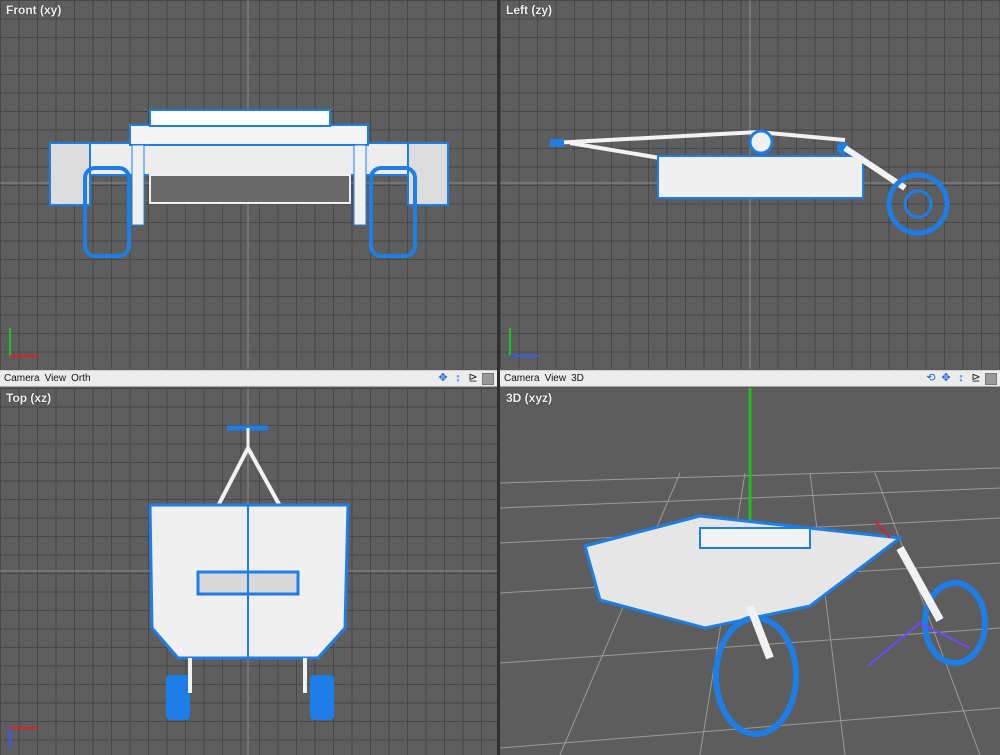 This screenshot has width=1000, height=755. I want to click on viewport-perspective-label: 3D (xyz), so click(529, 398).